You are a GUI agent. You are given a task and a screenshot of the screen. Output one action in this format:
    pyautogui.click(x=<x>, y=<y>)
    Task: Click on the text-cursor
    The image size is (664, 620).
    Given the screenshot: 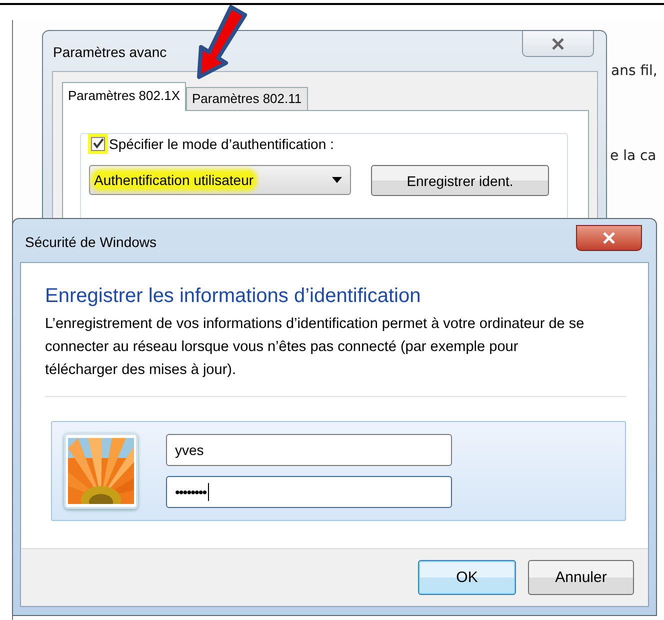 What is the action you would take?
    pyautogui.click(x=209, y=492)
    